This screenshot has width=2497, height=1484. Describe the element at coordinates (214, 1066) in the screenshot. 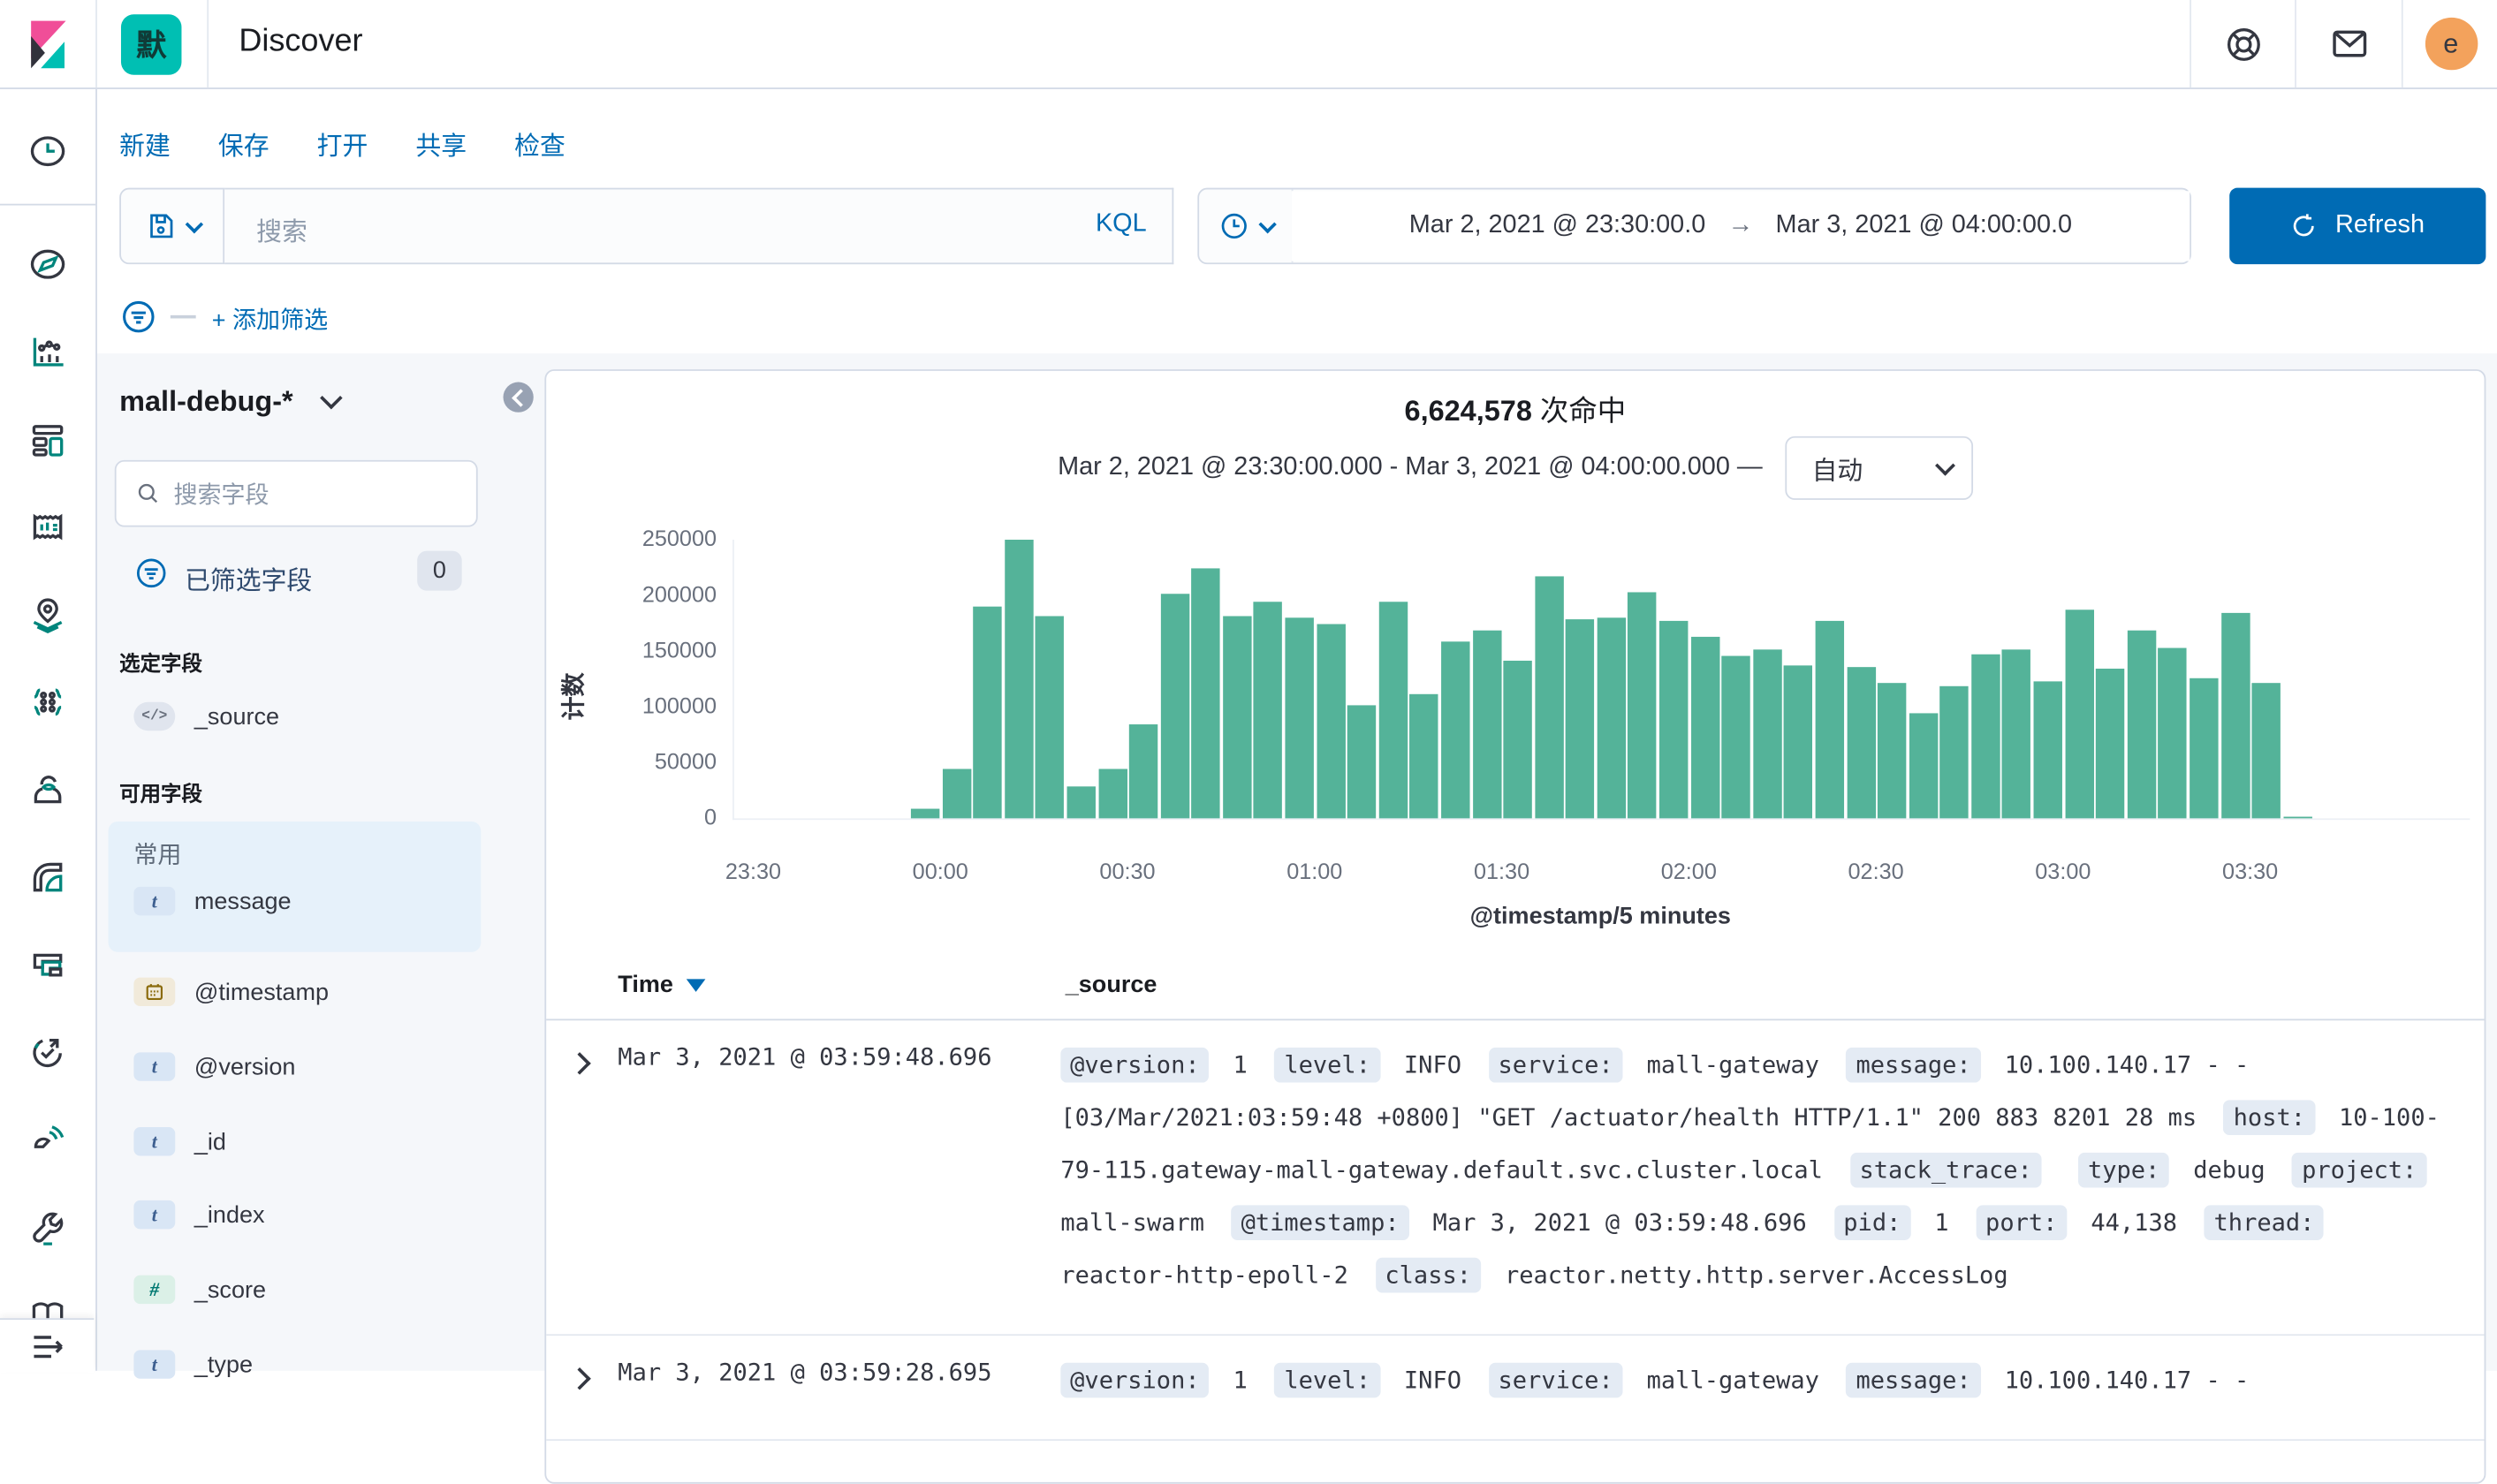

I see `field-item-version: t @version` at that location.